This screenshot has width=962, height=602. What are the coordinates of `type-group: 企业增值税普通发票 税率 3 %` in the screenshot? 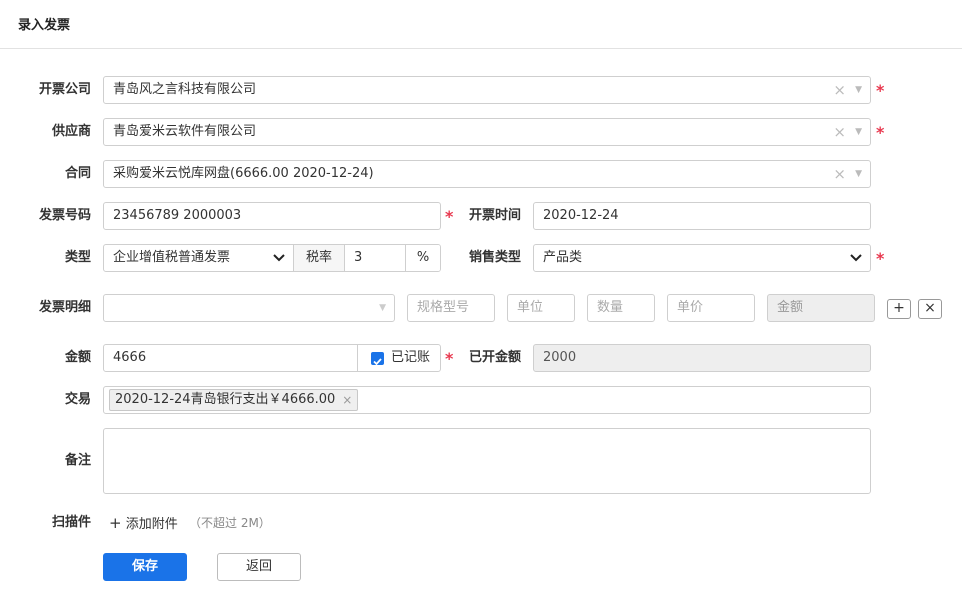 It's located at (272, 258).